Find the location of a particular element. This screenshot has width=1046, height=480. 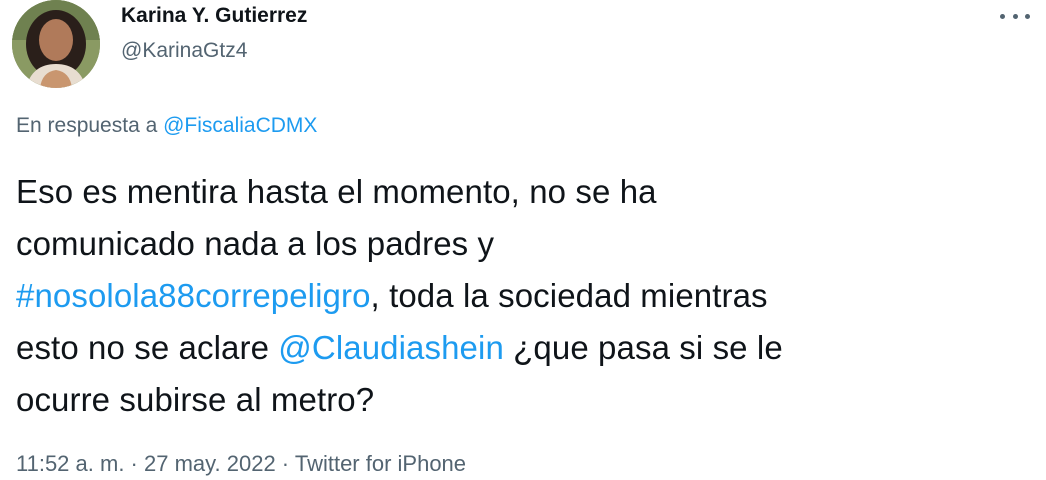

reply-mention-link: @FiscaliaCDMX is located at coordinates (240, 125).